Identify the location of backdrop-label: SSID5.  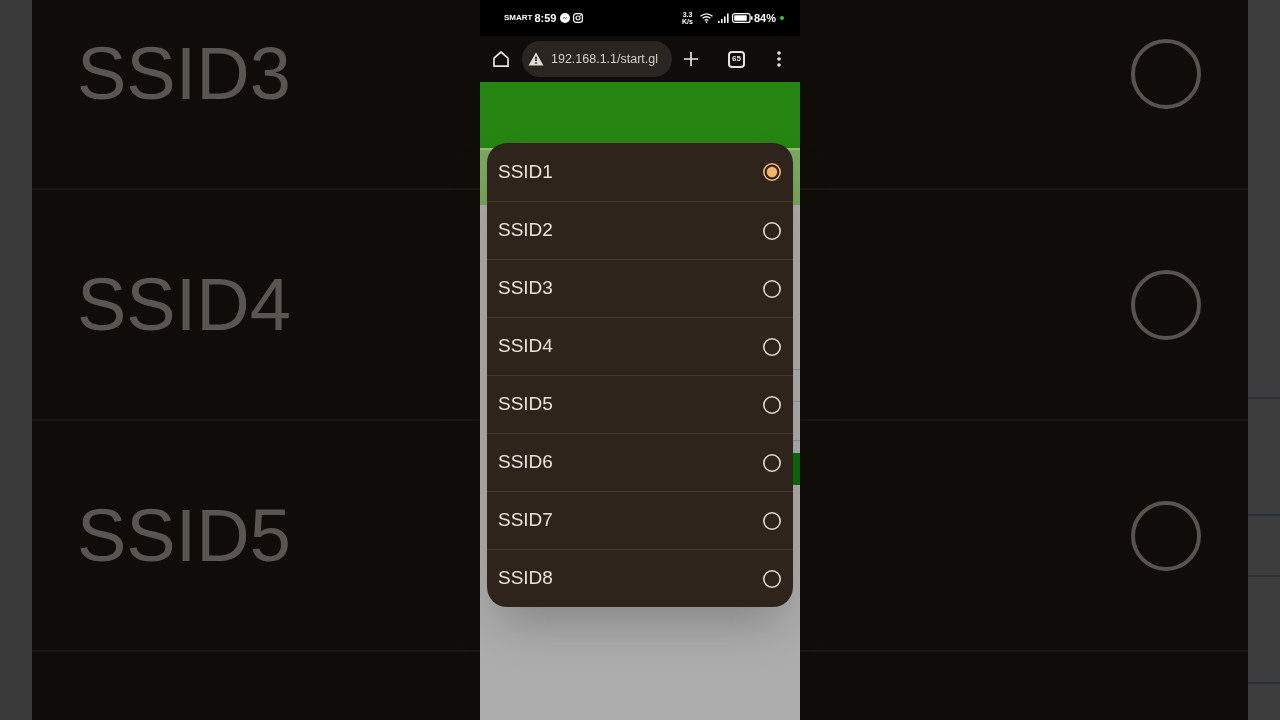
(184, 535).